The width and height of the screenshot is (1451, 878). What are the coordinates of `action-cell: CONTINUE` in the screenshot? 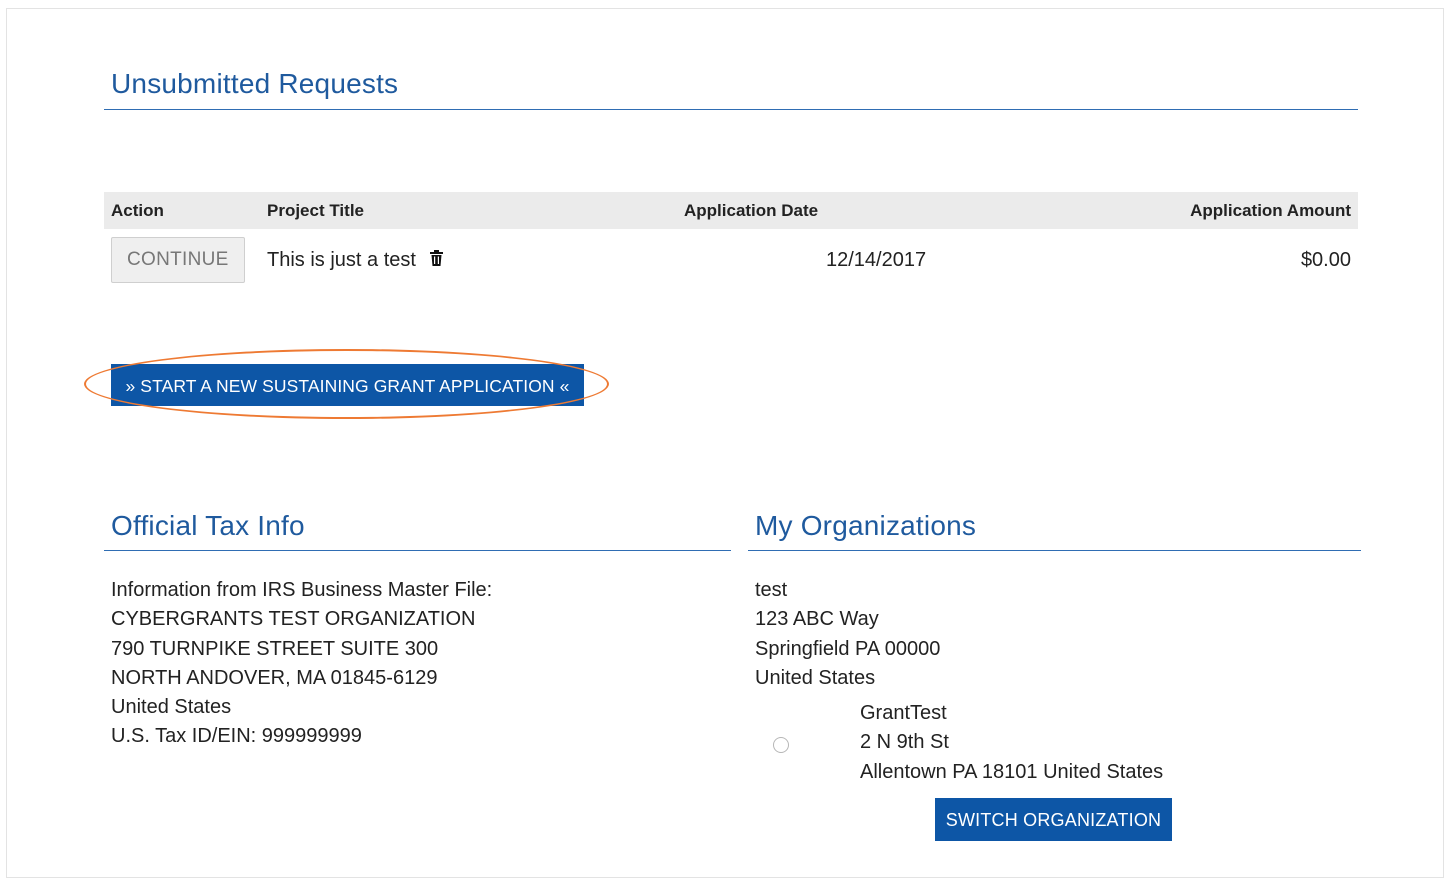 It's located at (182, 260).